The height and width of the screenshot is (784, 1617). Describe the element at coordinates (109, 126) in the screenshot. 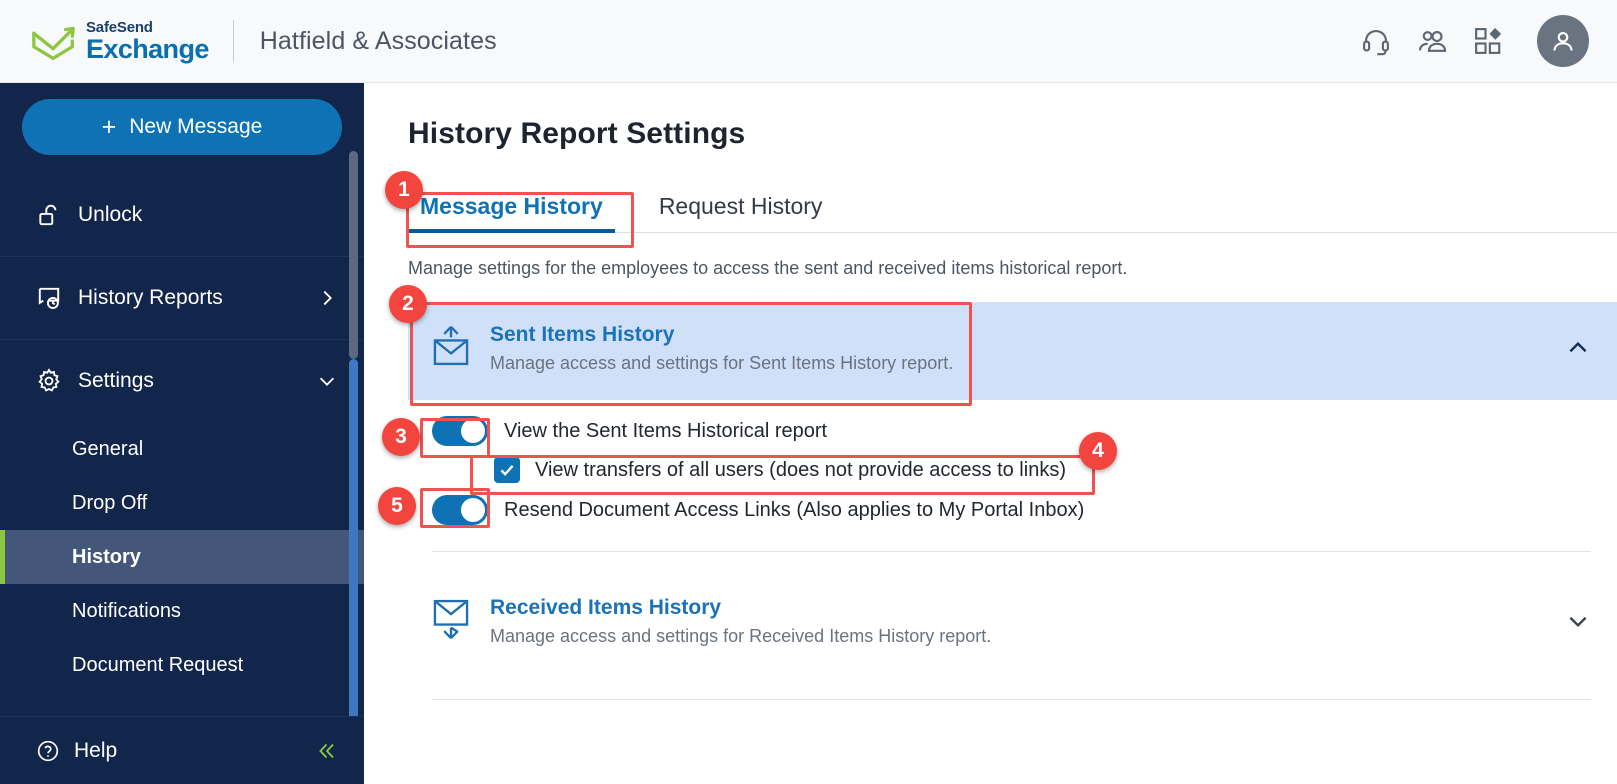

I see `plus-icon: +` at that location.